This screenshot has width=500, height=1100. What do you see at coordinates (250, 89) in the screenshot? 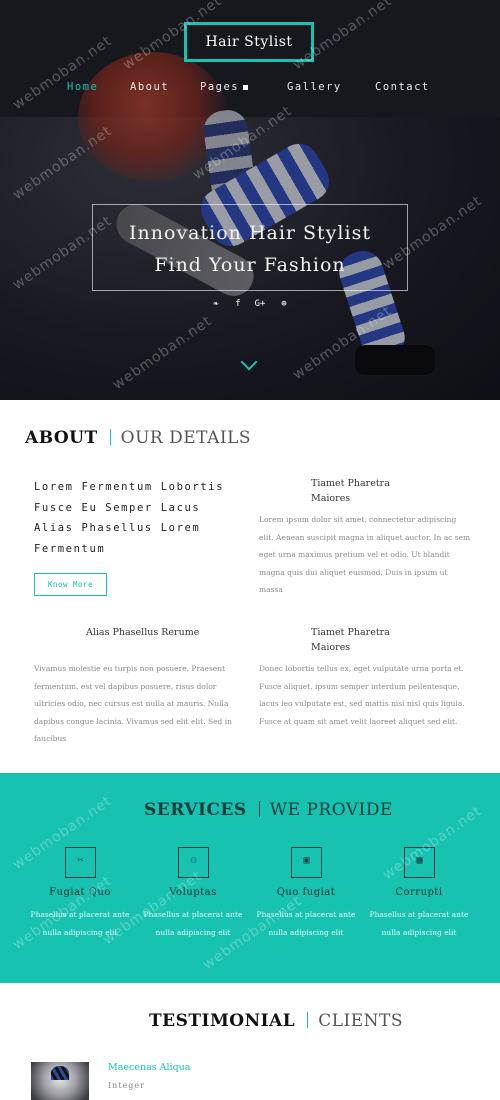
I see `main-nav: Home About Pages Gallery Contact` at bounding box center [250, 89].